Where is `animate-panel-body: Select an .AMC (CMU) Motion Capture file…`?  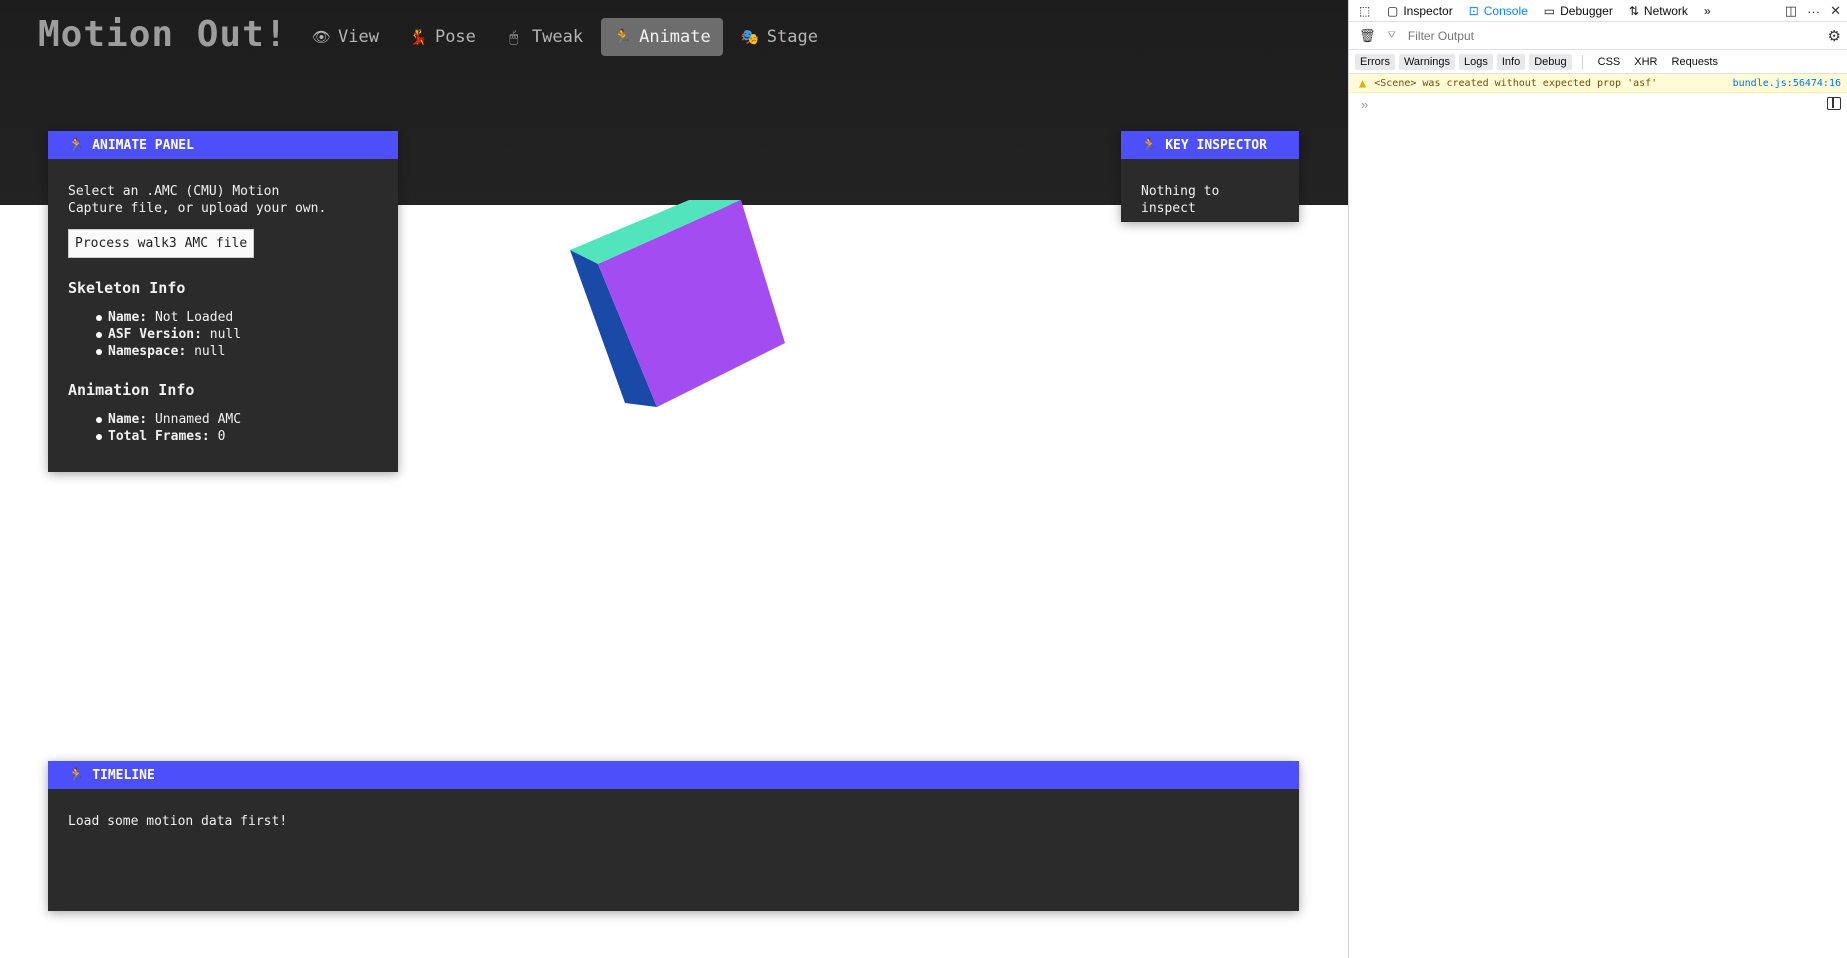 animate-panel-body: Select an .AMC (CMU) Motion Capture file… is located at coordinates (223, 312).